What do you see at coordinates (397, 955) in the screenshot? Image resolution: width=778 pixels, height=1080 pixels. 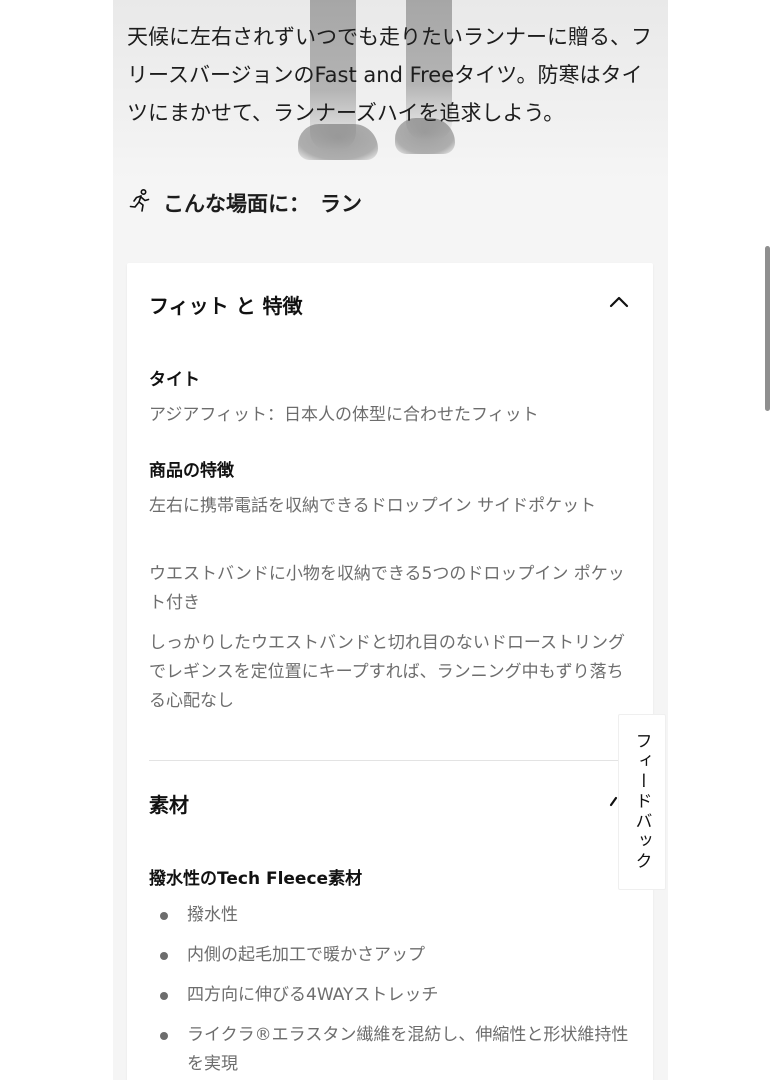 I see `list-item: 内側の起毛加工で暖かさアップ` at bounding box center [397, 955].